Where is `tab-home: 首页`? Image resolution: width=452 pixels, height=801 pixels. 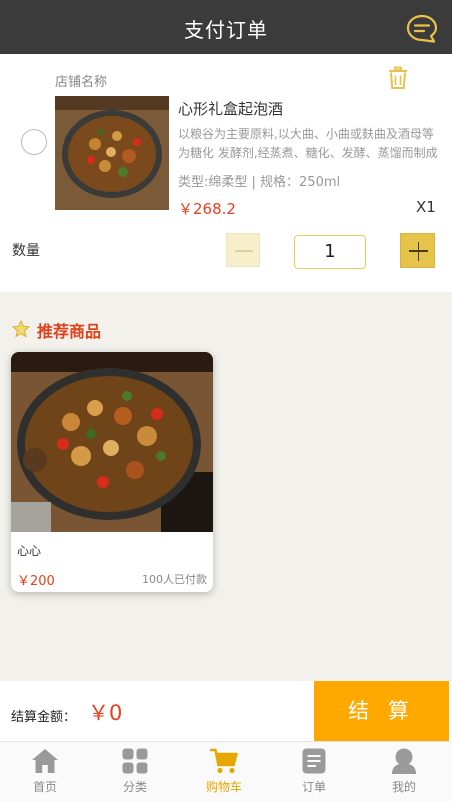 tab-home: 首页 is located at coordinates (45, 771).